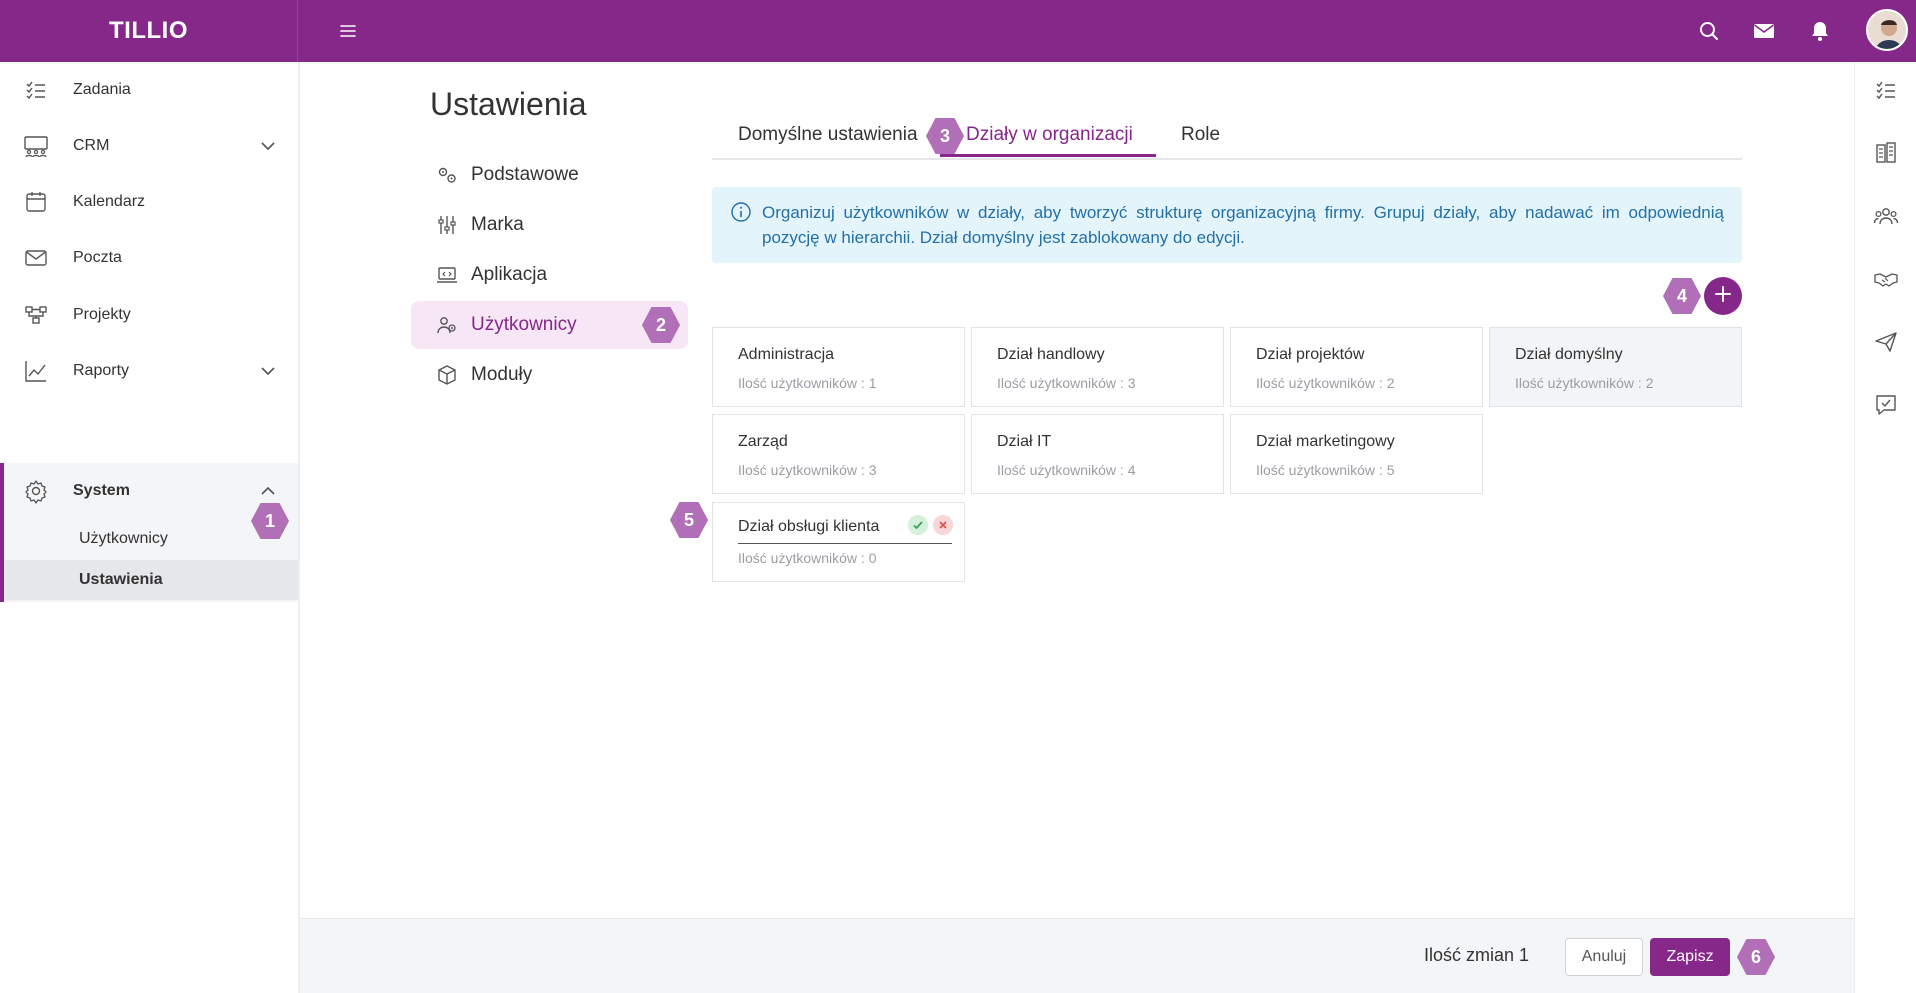 The width and height of the screenshot is (1916, 993). Describe the element at coordinates (447, 175) in the screenshot. I see `gears-icon` at that location.